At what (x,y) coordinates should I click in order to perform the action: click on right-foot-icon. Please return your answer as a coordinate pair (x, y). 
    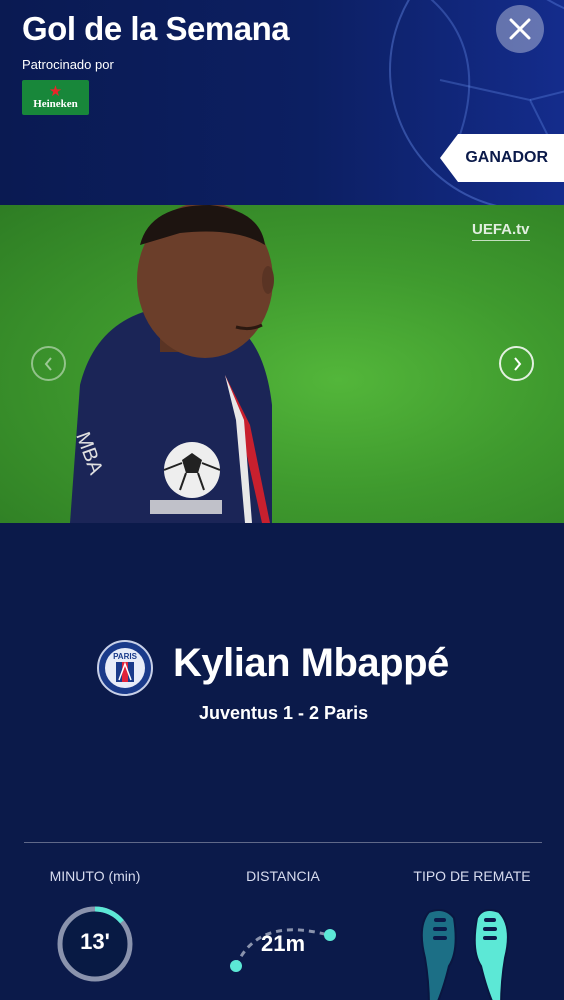
    Looking at the image, I should click on (491, 954).